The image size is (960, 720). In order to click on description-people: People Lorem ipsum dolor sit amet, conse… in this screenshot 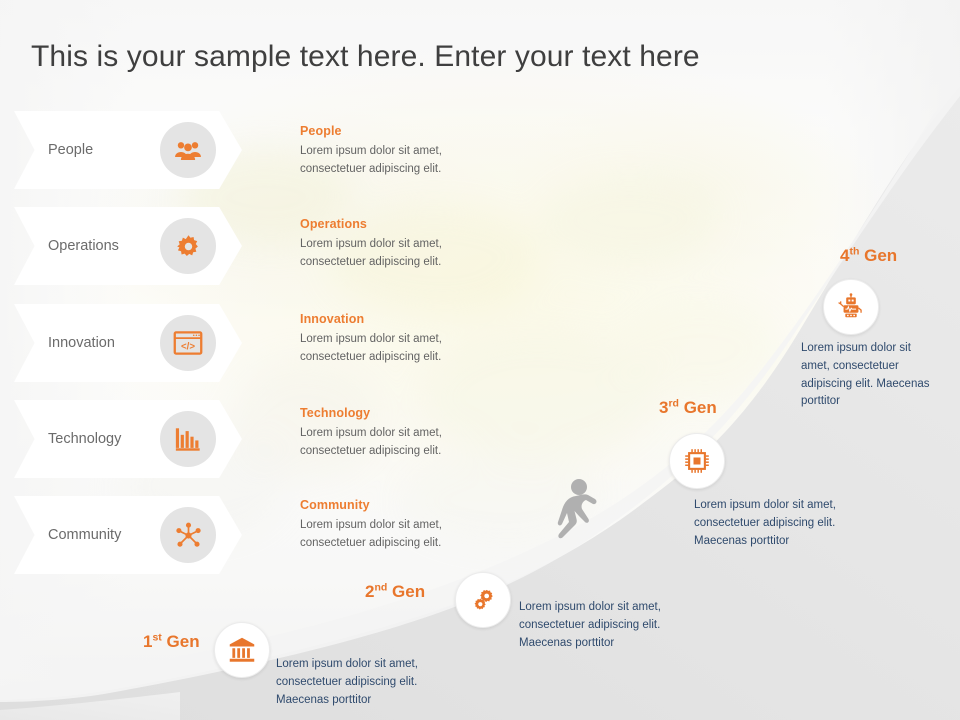, I will do `click(400, 151)`.